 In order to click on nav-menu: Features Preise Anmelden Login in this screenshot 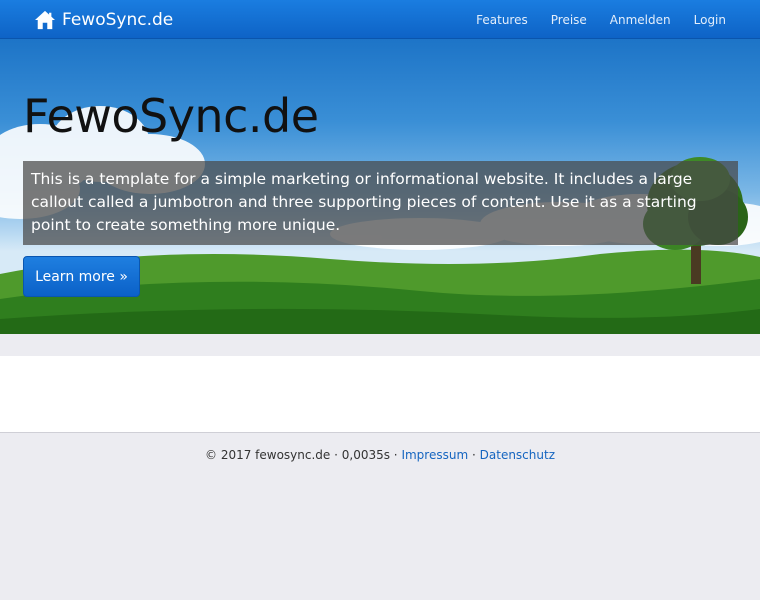, I will do `click(589, 19)`.